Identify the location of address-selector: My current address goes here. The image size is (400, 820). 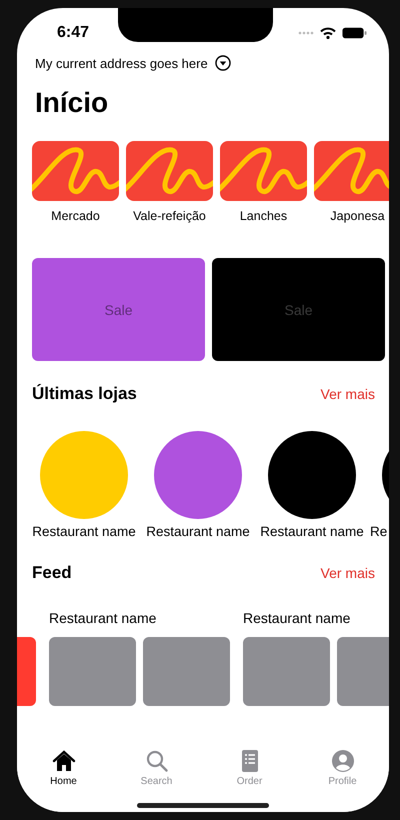
(121, 63).